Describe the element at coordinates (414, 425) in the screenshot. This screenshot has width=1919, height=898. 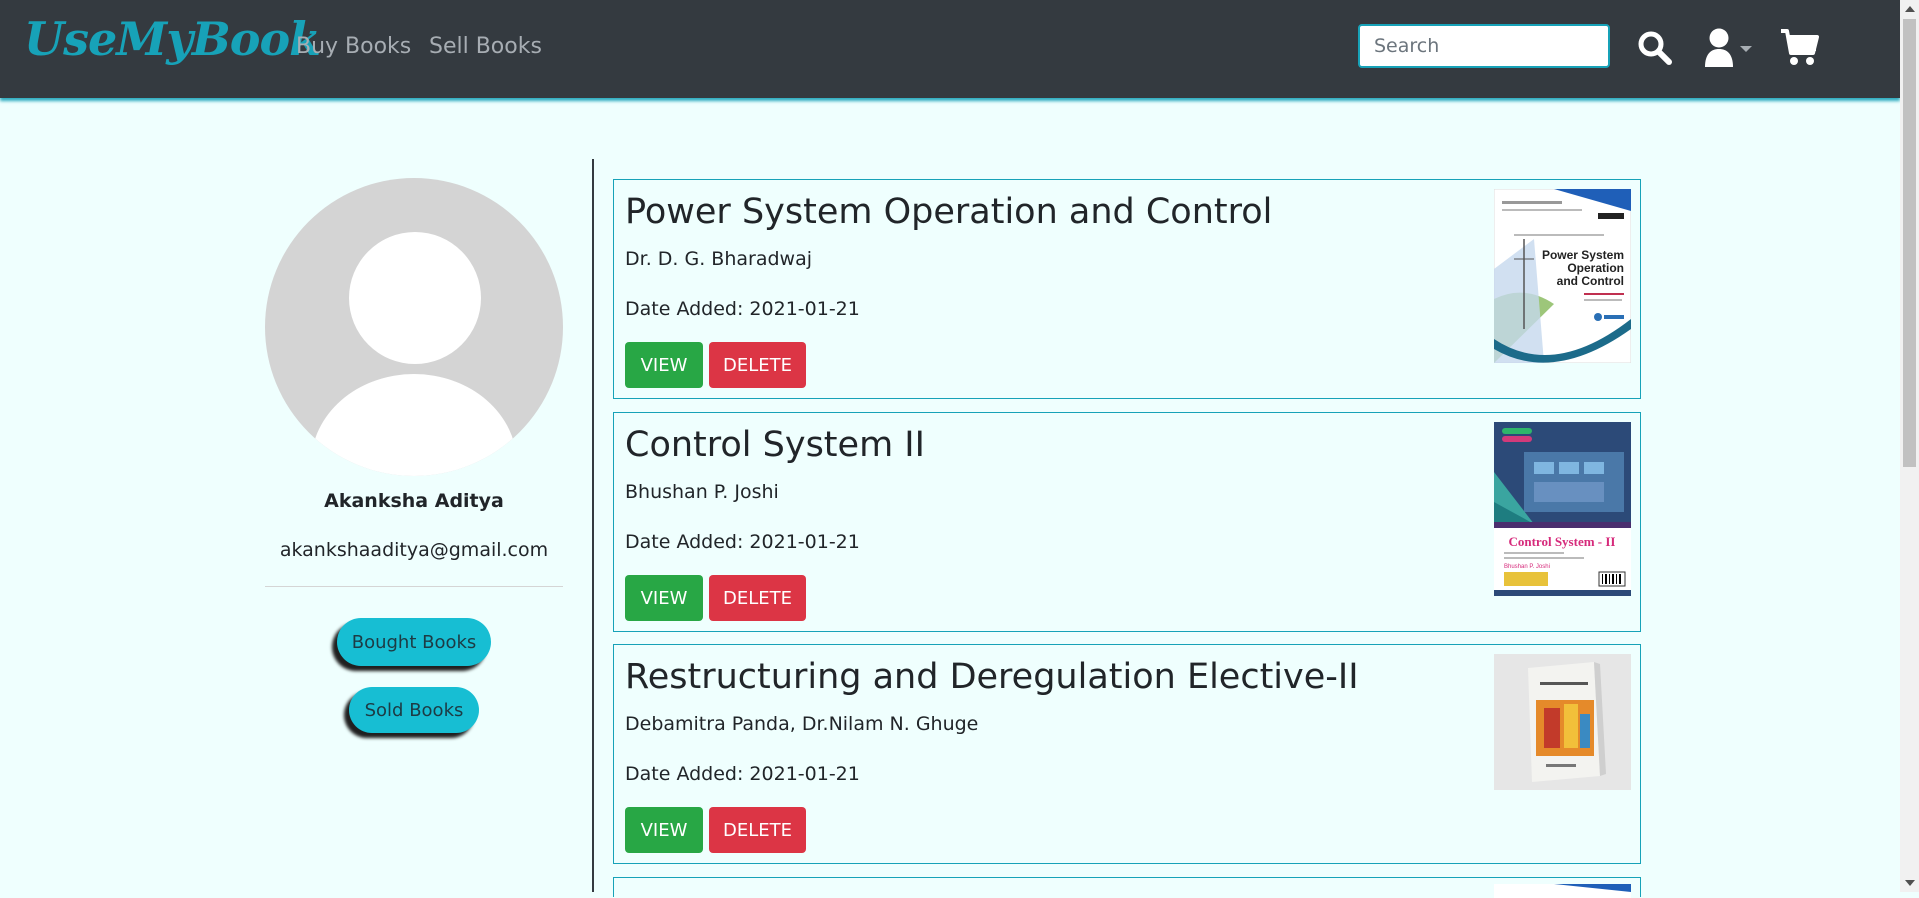
I see `avatar-body` at that location.